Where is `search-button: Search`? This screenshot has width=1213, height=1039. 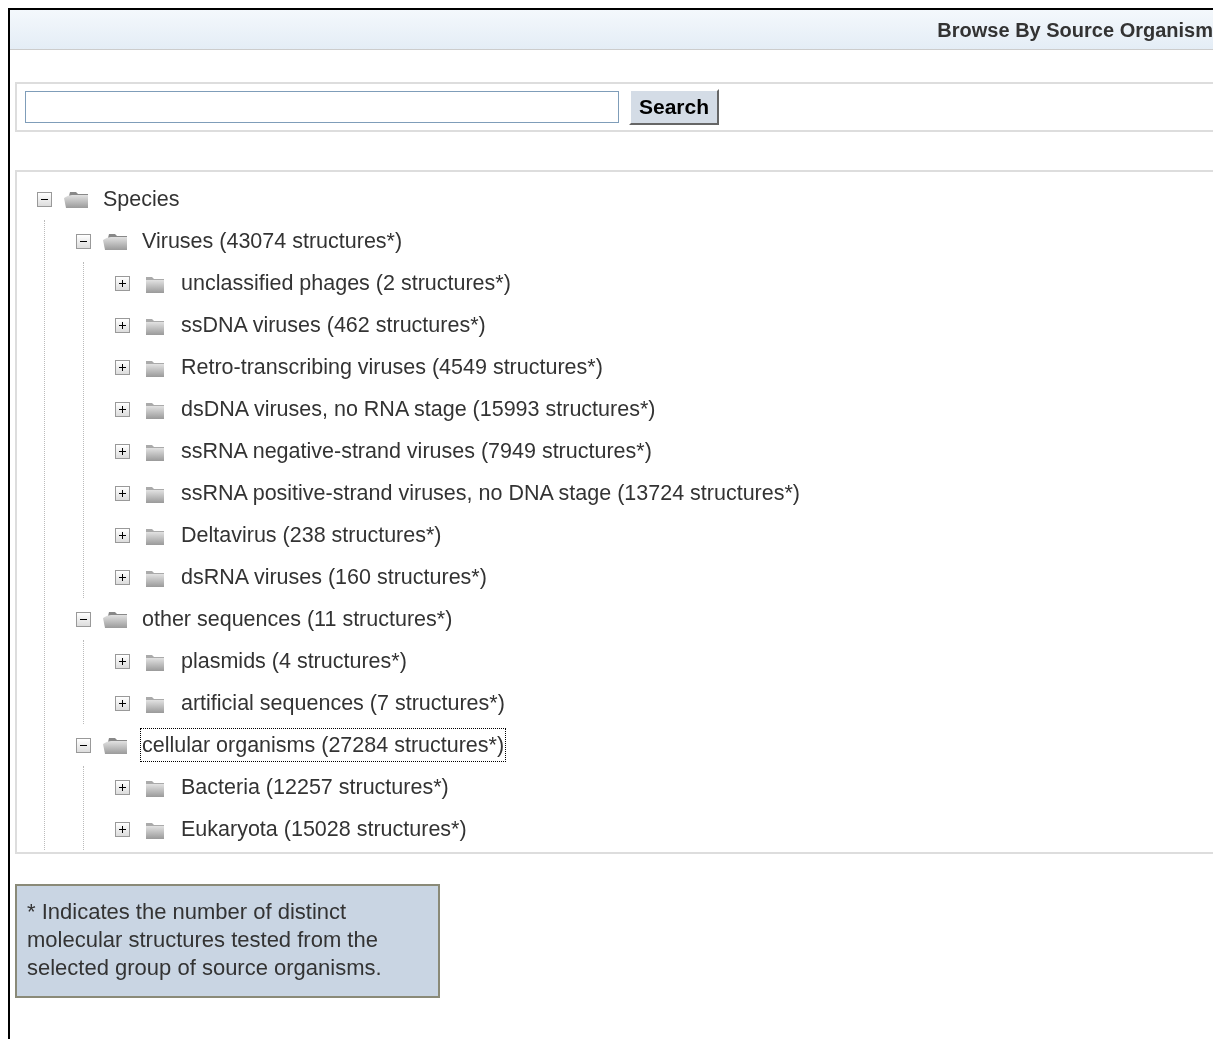
search-button: Search is located at coordinates (674, 107).